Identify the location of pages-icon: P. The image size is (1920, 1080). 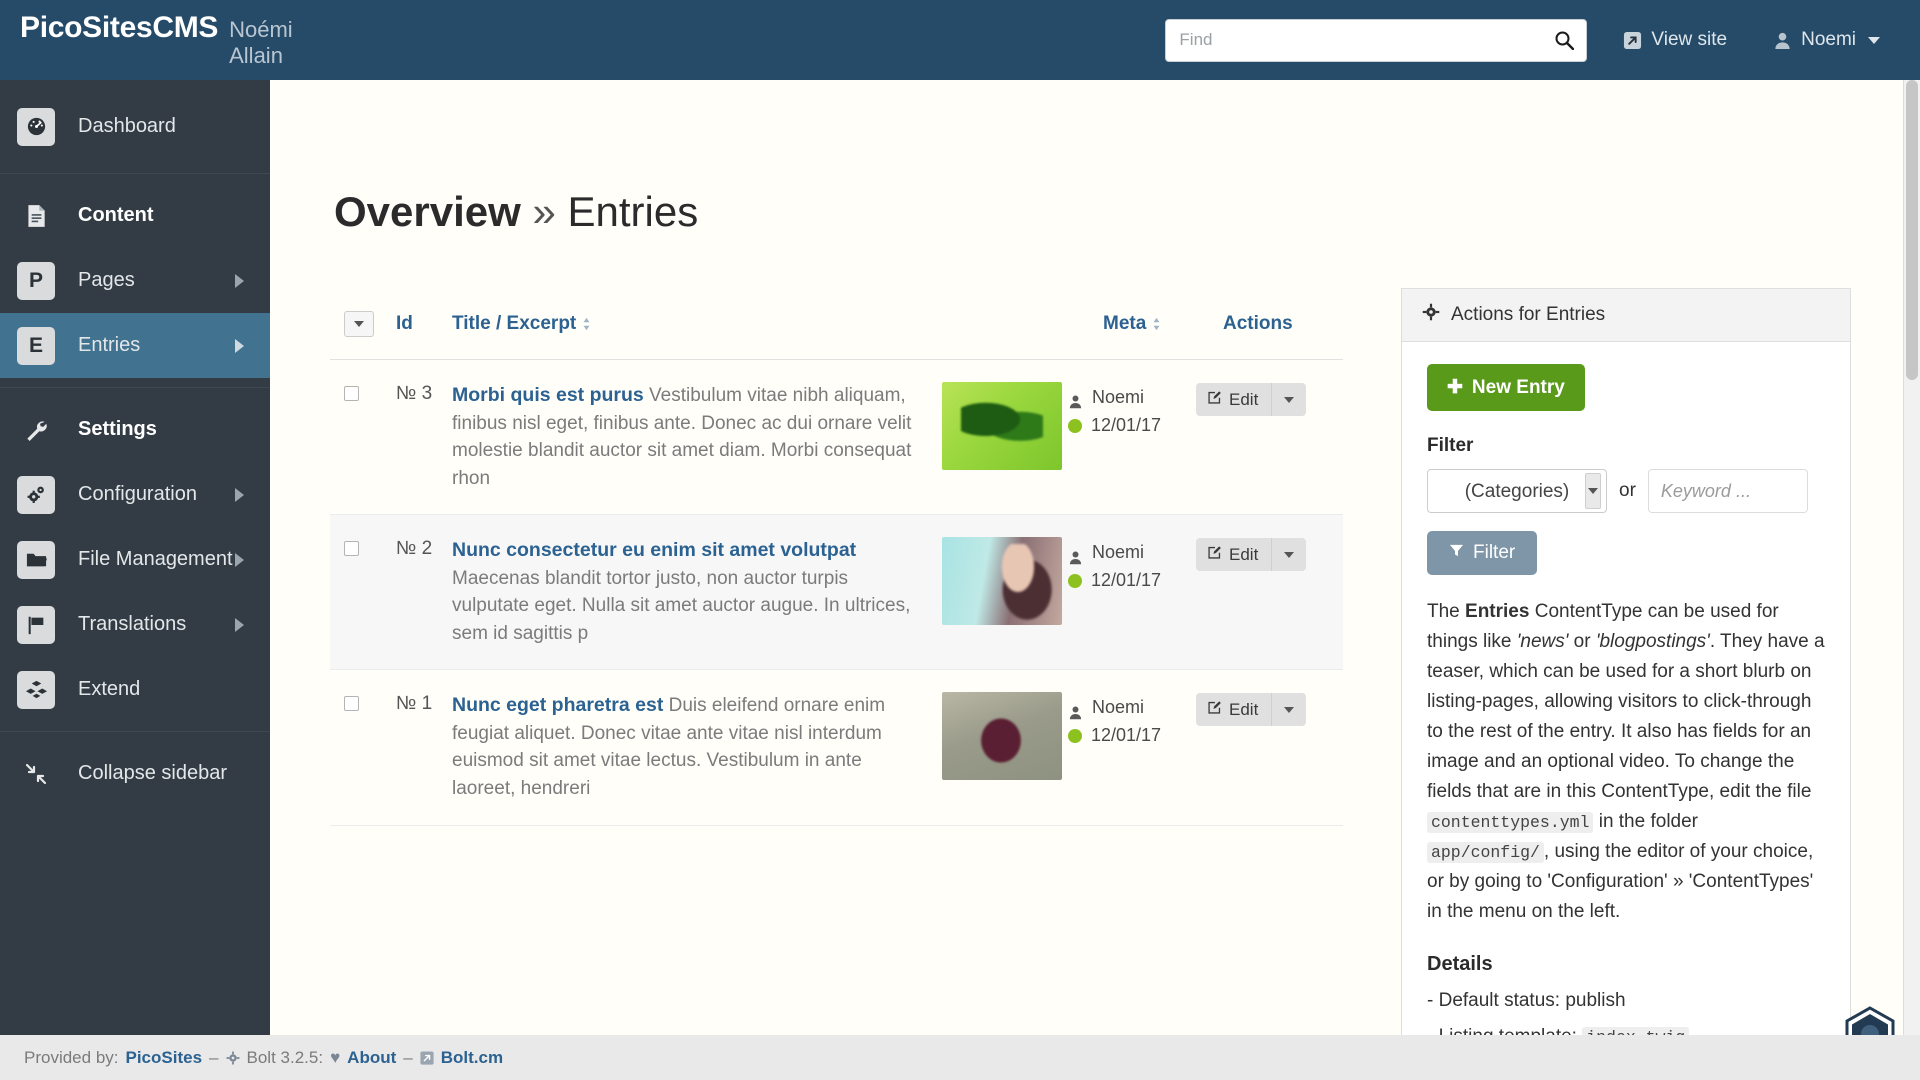
(36, 280).